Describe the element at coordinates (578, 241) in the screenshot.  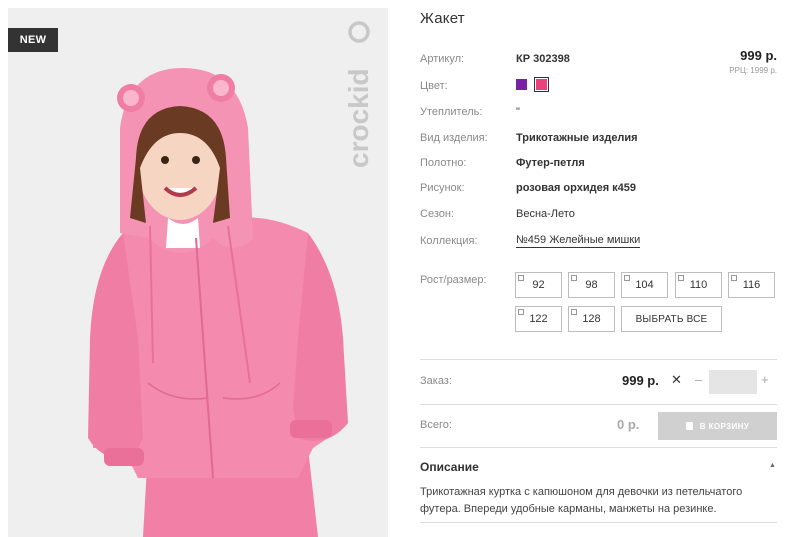
I see `collection-link: №459 Желейные мишки` at that location.